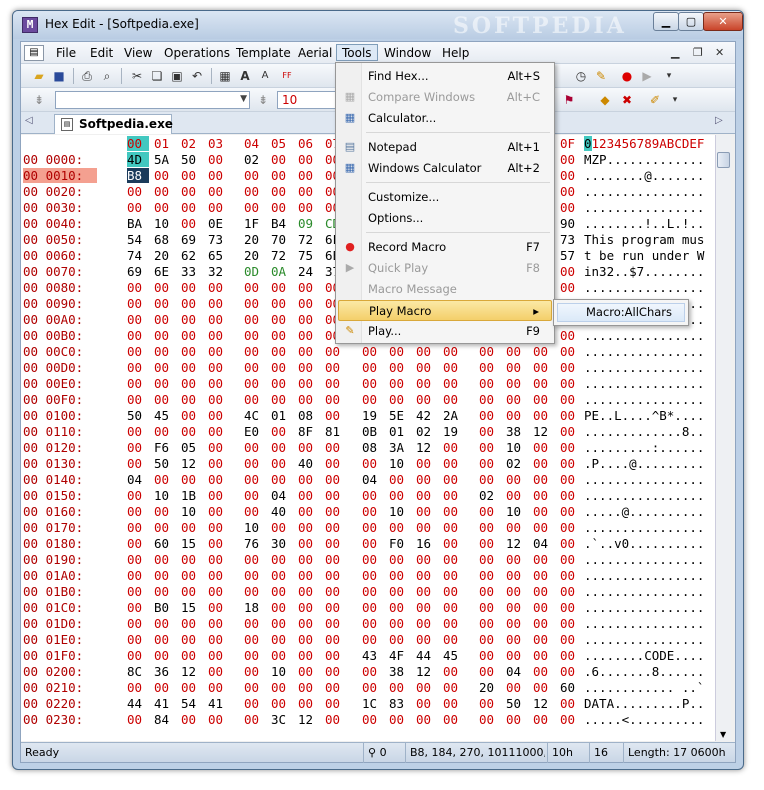  I want to click on maximize-button: ▢, so click(691, 21).